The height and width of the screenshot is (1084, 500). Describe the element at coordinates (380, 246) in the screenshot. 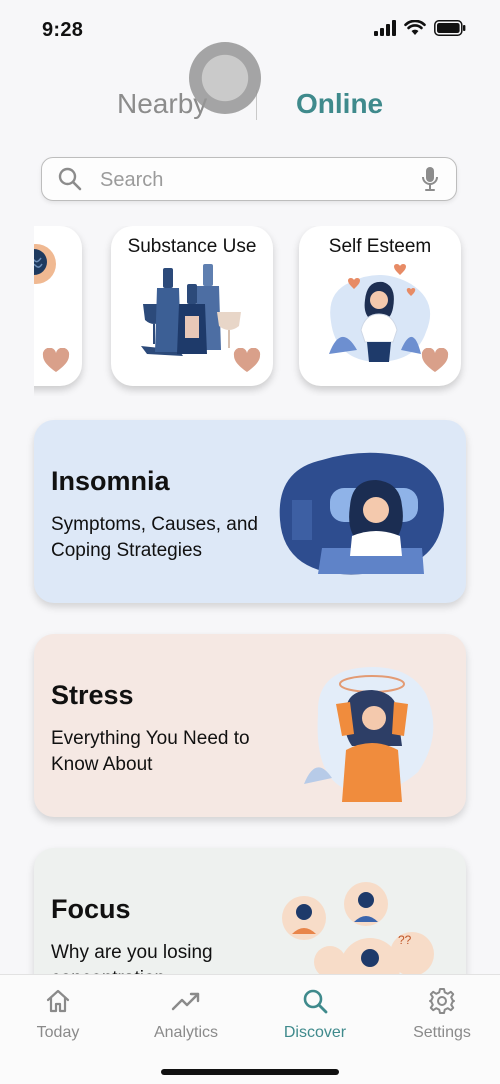

I see `topic-title: Self Esteem` at that location.